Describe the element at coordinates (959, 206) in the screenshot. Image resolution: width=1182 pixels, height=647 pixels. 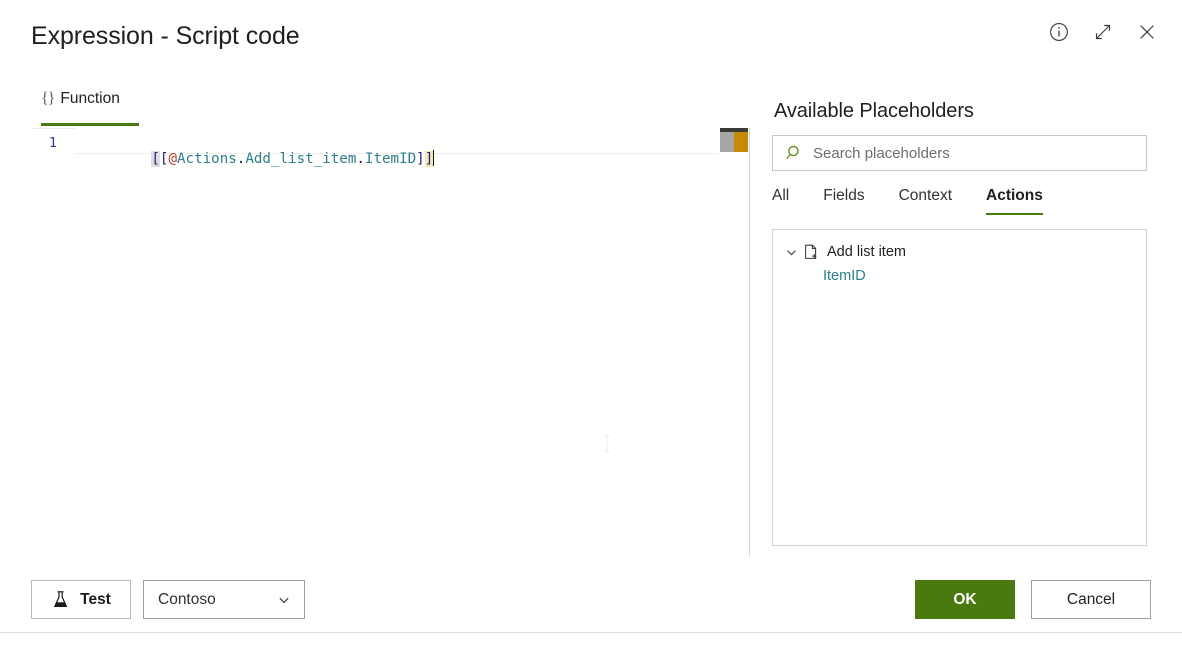
I see `placeholder-tabs: All Fields Context Actions` at that location.